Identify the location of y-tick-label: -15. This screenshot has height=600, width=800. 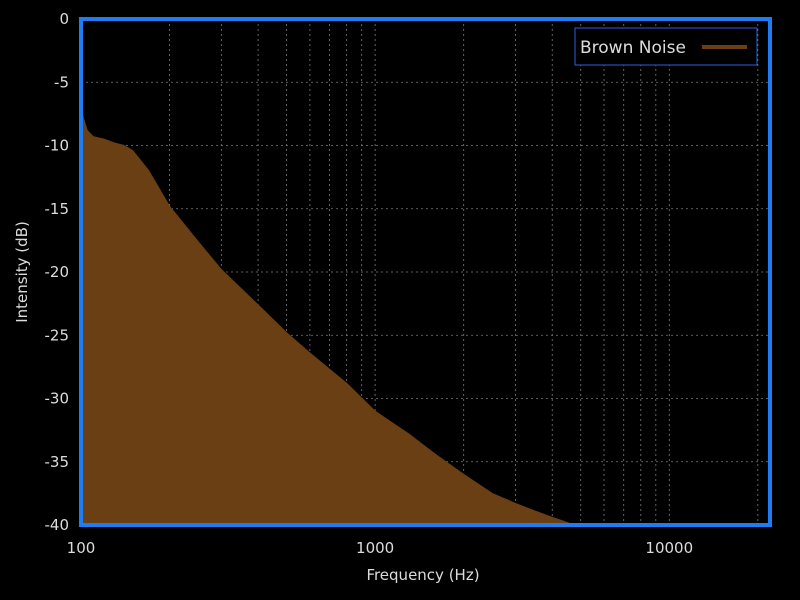
(57, 209).